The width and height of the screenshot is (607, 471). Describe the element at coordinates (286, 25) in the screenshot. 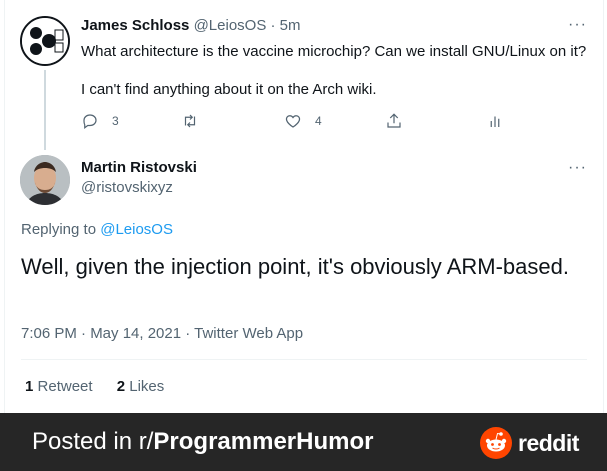

I see `timestamp: · 5m` at that location.